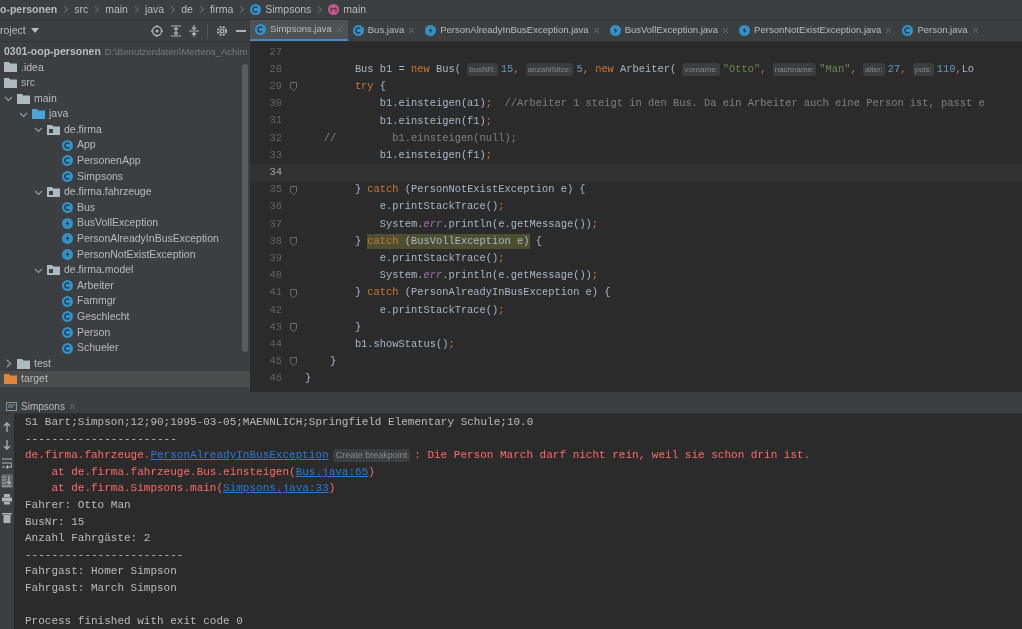  What do you see at coordinates (7, 517) in the screenshot?
I see `trash-icon` at bounding box center [7, 517].